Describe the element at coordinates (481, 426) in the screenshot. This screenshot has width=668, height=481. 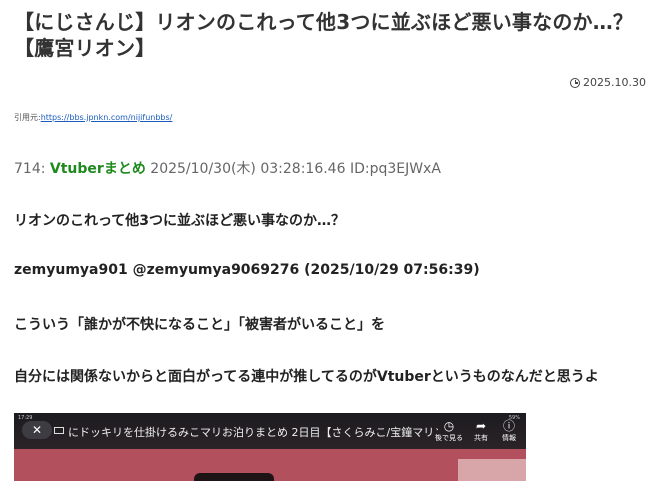
I see `share-icon: ➦` at that location.